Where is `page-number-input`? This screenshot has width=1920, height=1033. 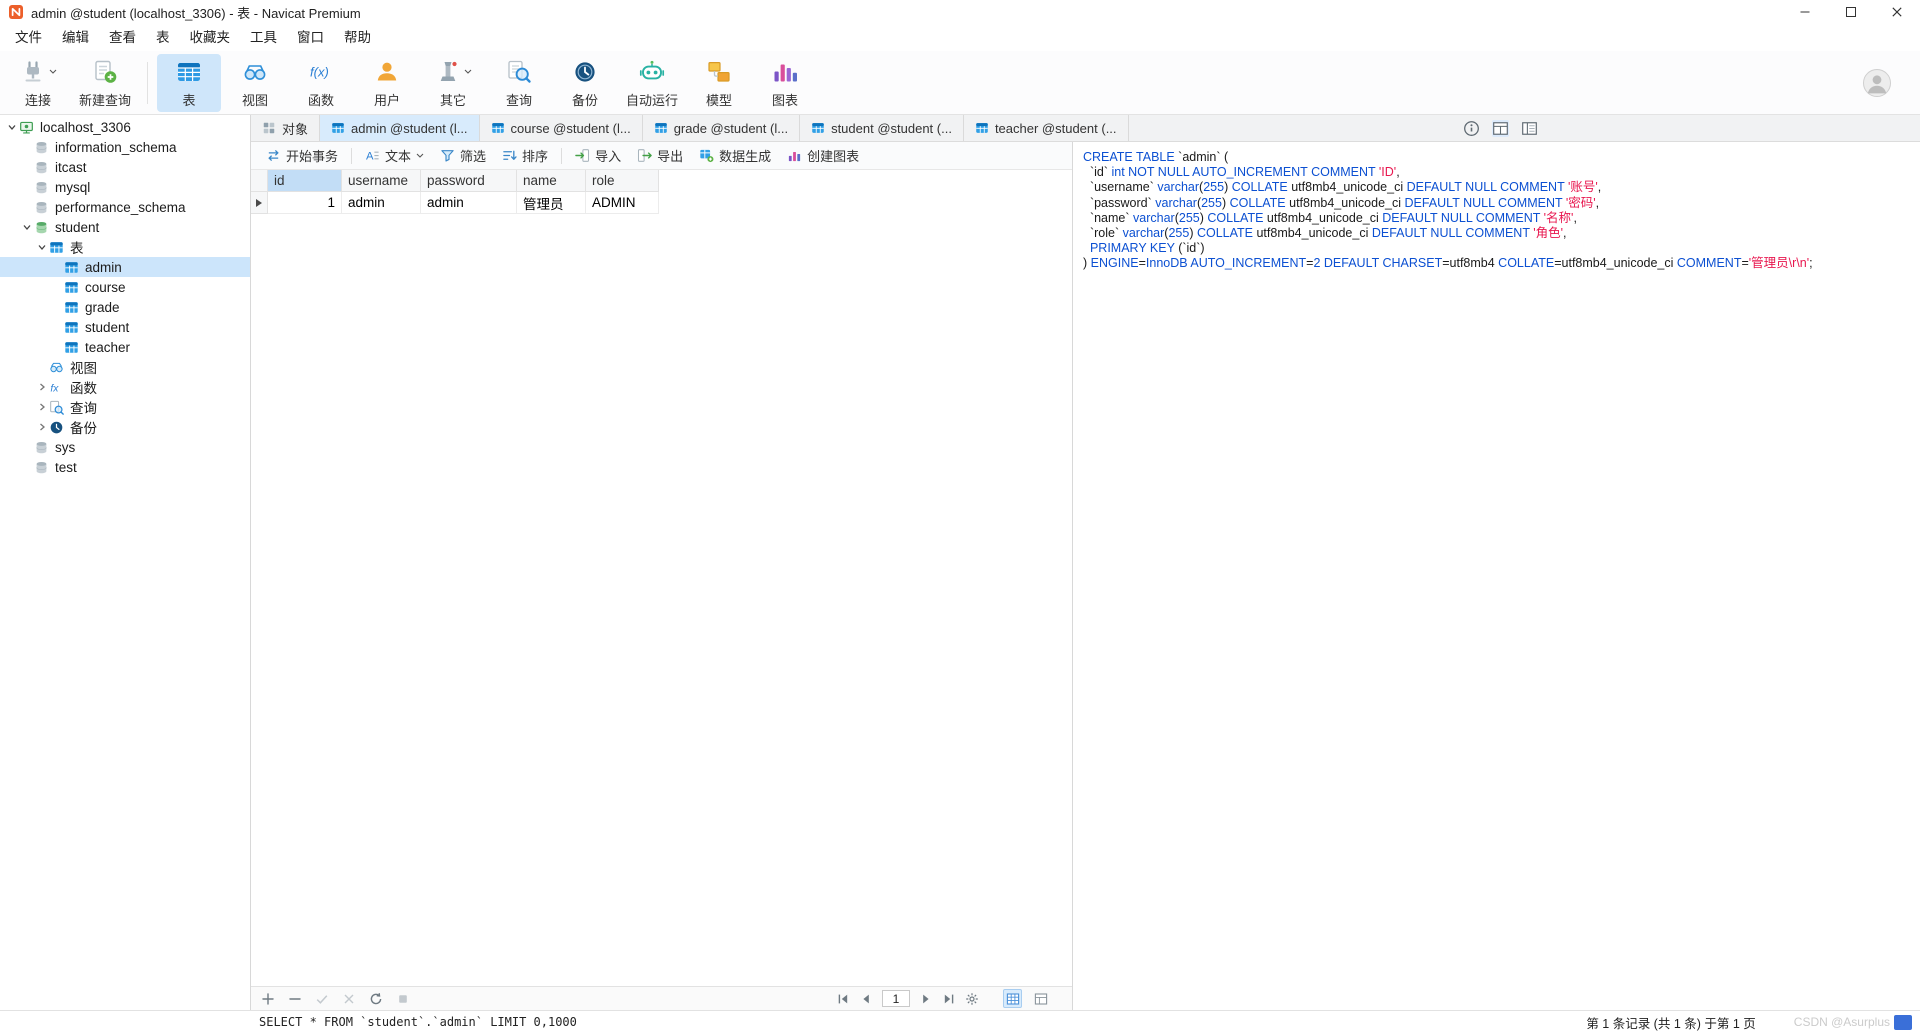
page-number-input is located at coordinates (896, 998).